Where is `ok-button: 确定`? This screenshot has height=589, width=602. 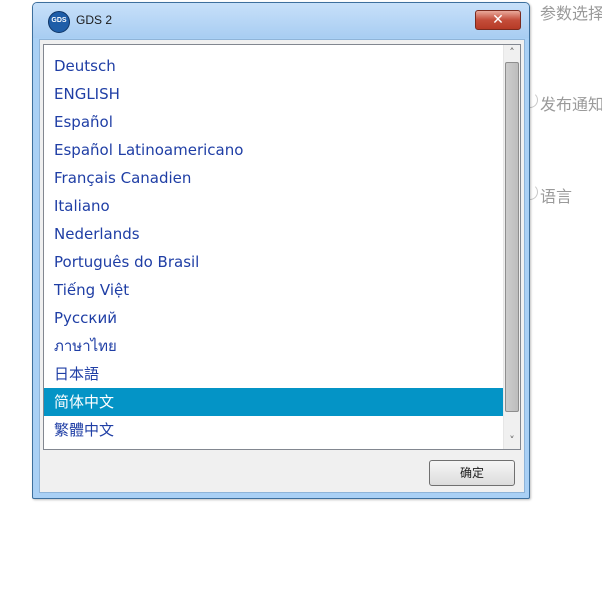
ok-button: 确定 is located at coordinates (472, 473).